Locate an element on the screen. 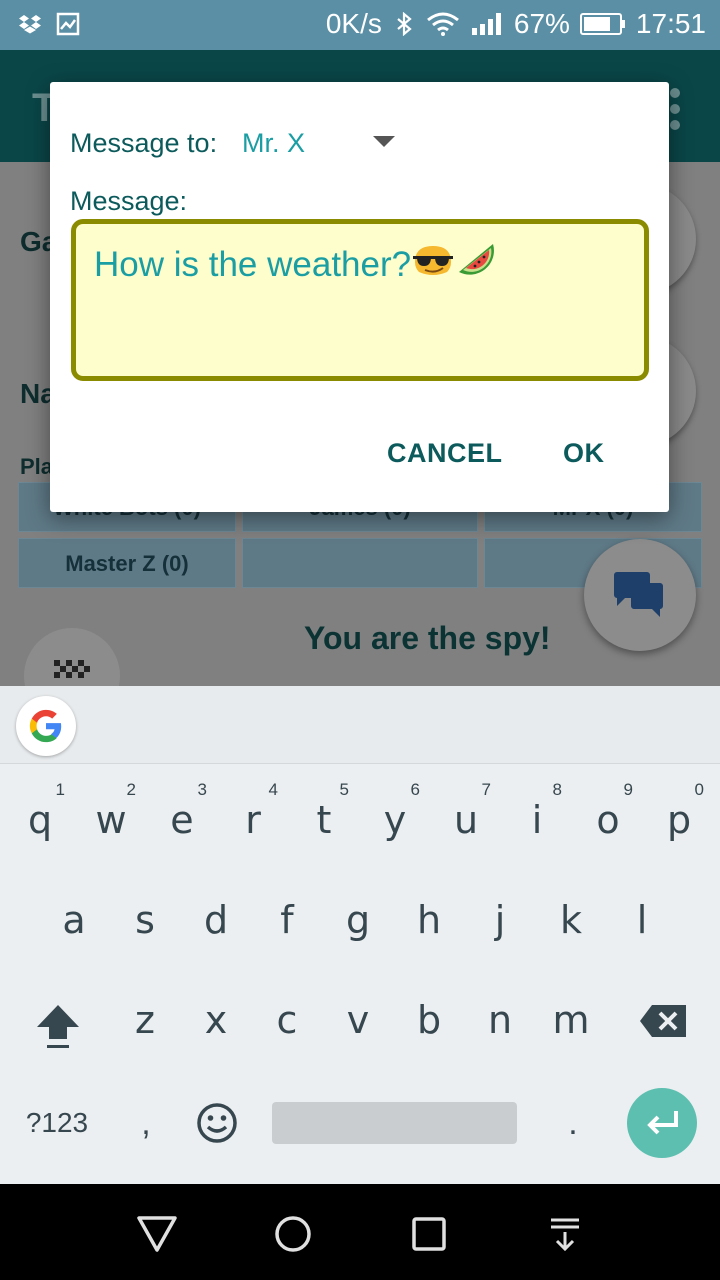 This screenshot has width=720, height=1280. key-g: g is located at coordinates (358, 921).